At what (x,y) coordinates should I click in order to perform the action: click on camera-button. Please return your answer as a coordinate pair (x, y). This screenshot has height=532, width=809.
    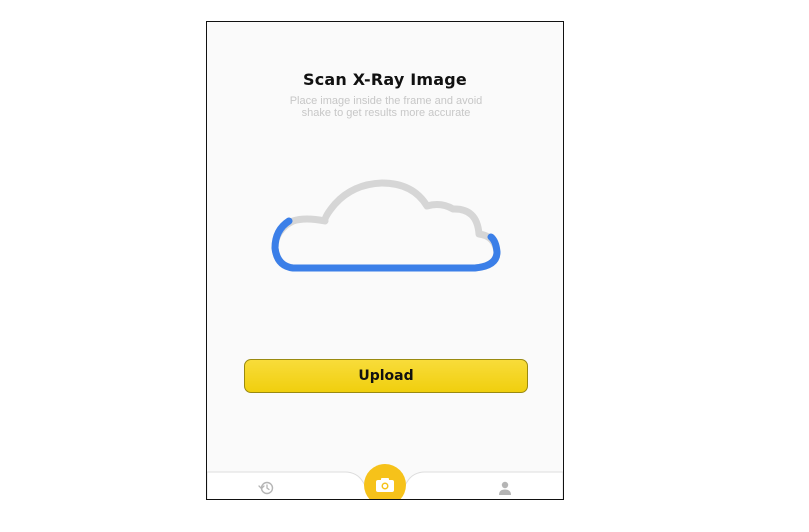
    Looking at the image, I should click on (385, 481).